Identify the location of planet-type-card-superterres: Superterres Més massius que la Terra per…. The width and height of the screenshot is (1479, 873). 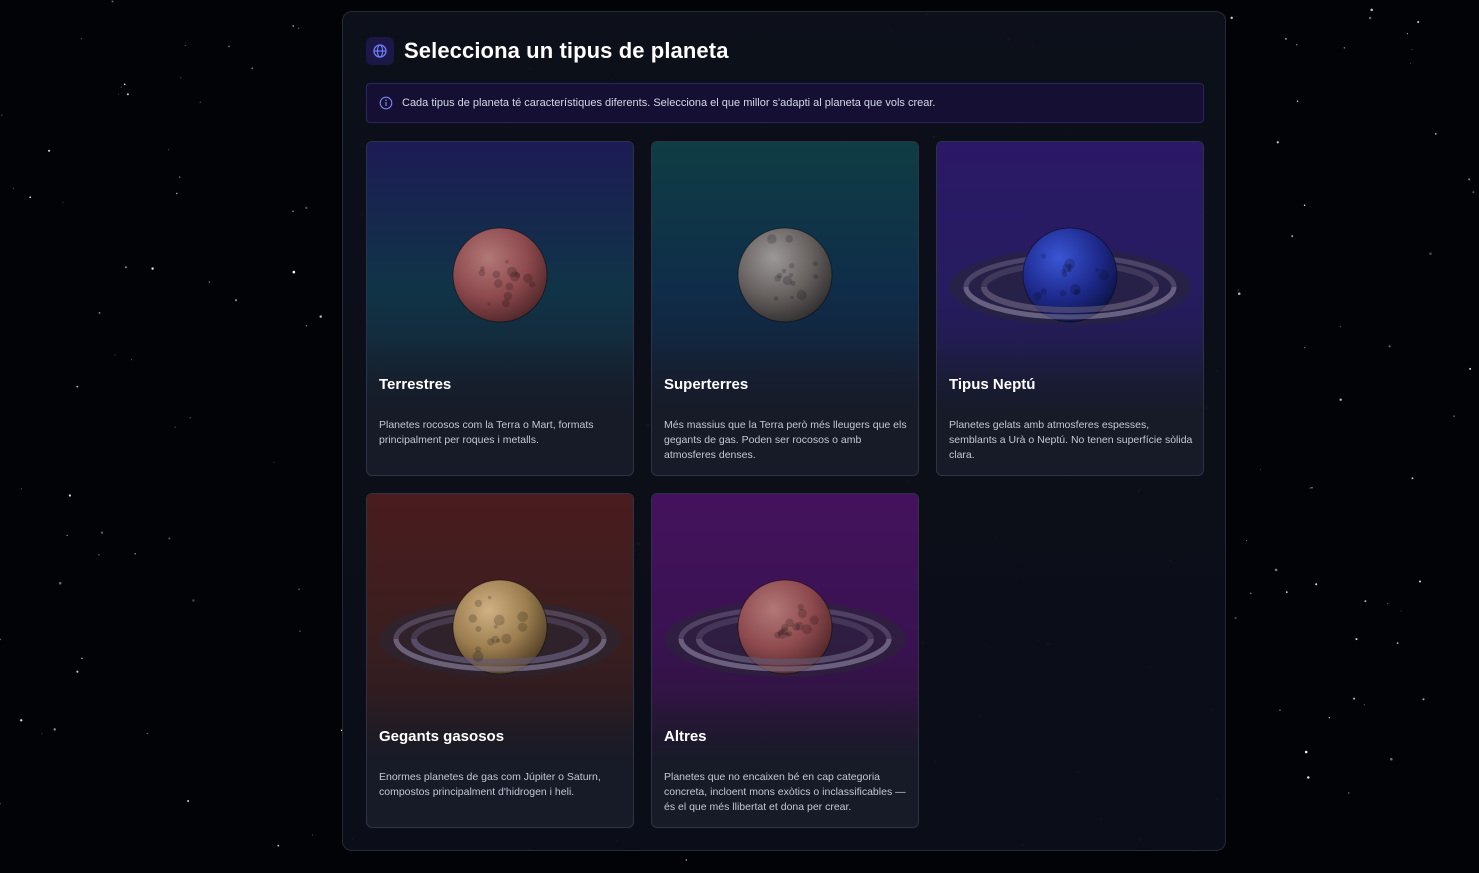
(785, 308).